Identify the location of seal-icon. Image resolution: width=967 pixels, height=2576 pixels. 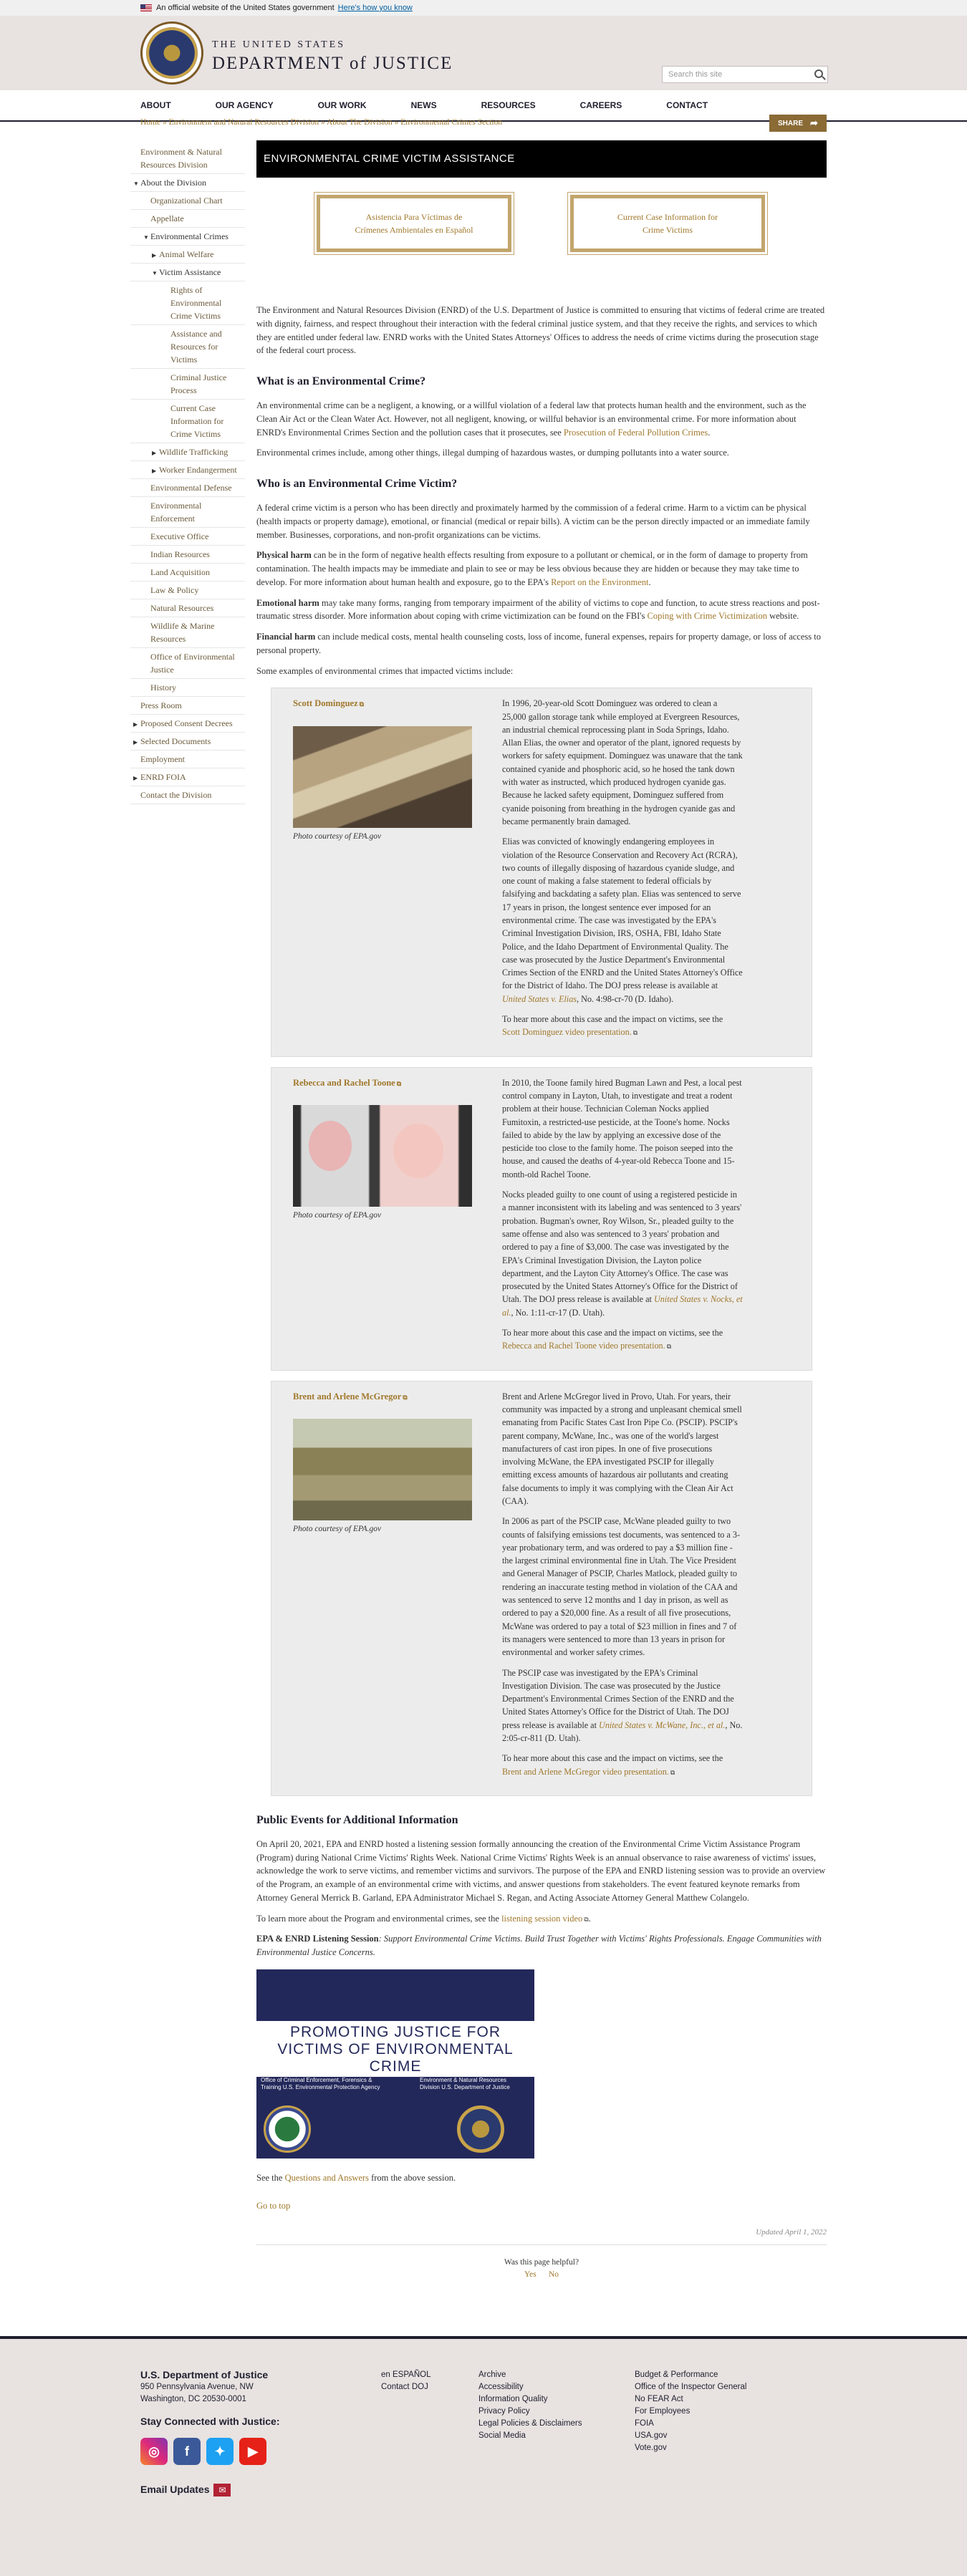
(172, 53).